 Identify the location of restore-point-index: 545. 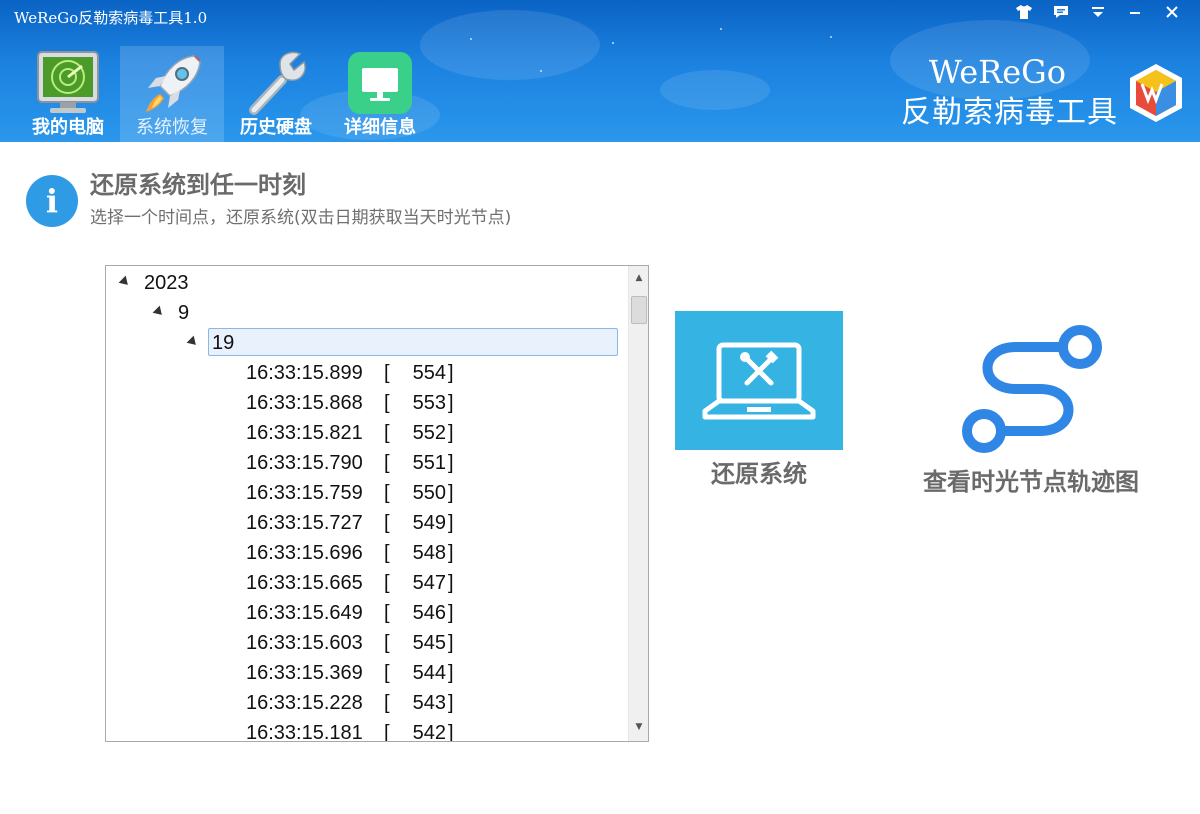
(429, 643).